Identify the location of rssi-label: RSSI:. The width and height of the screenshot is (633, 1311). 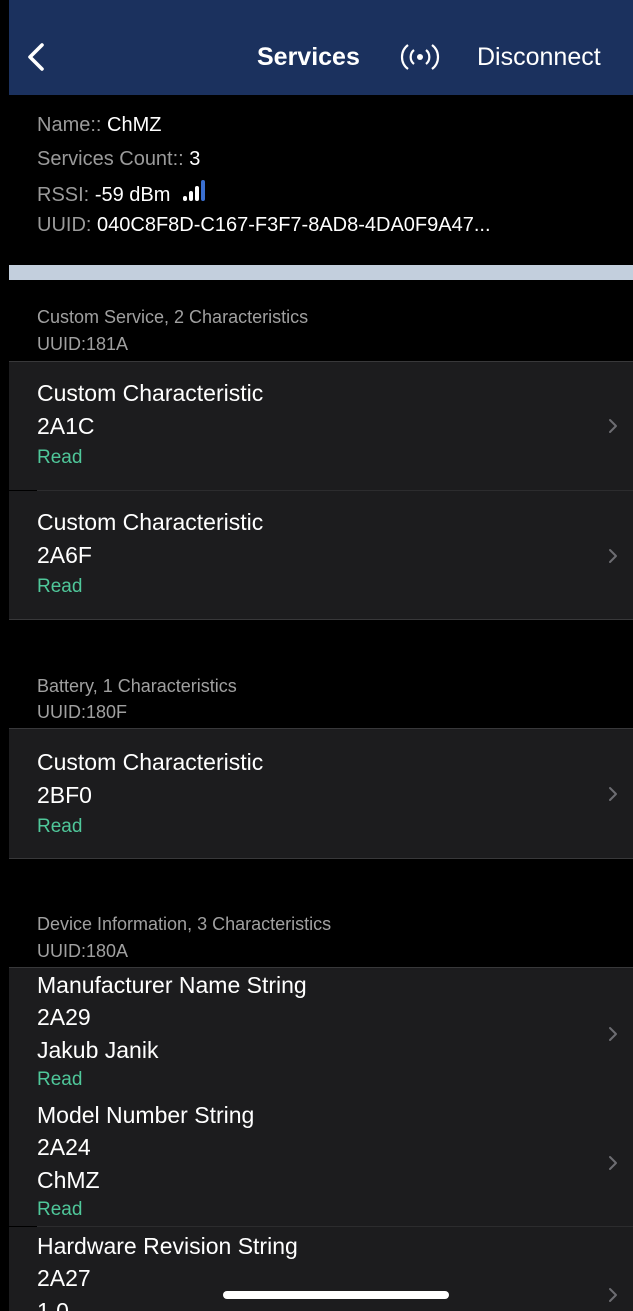
(63, 195).